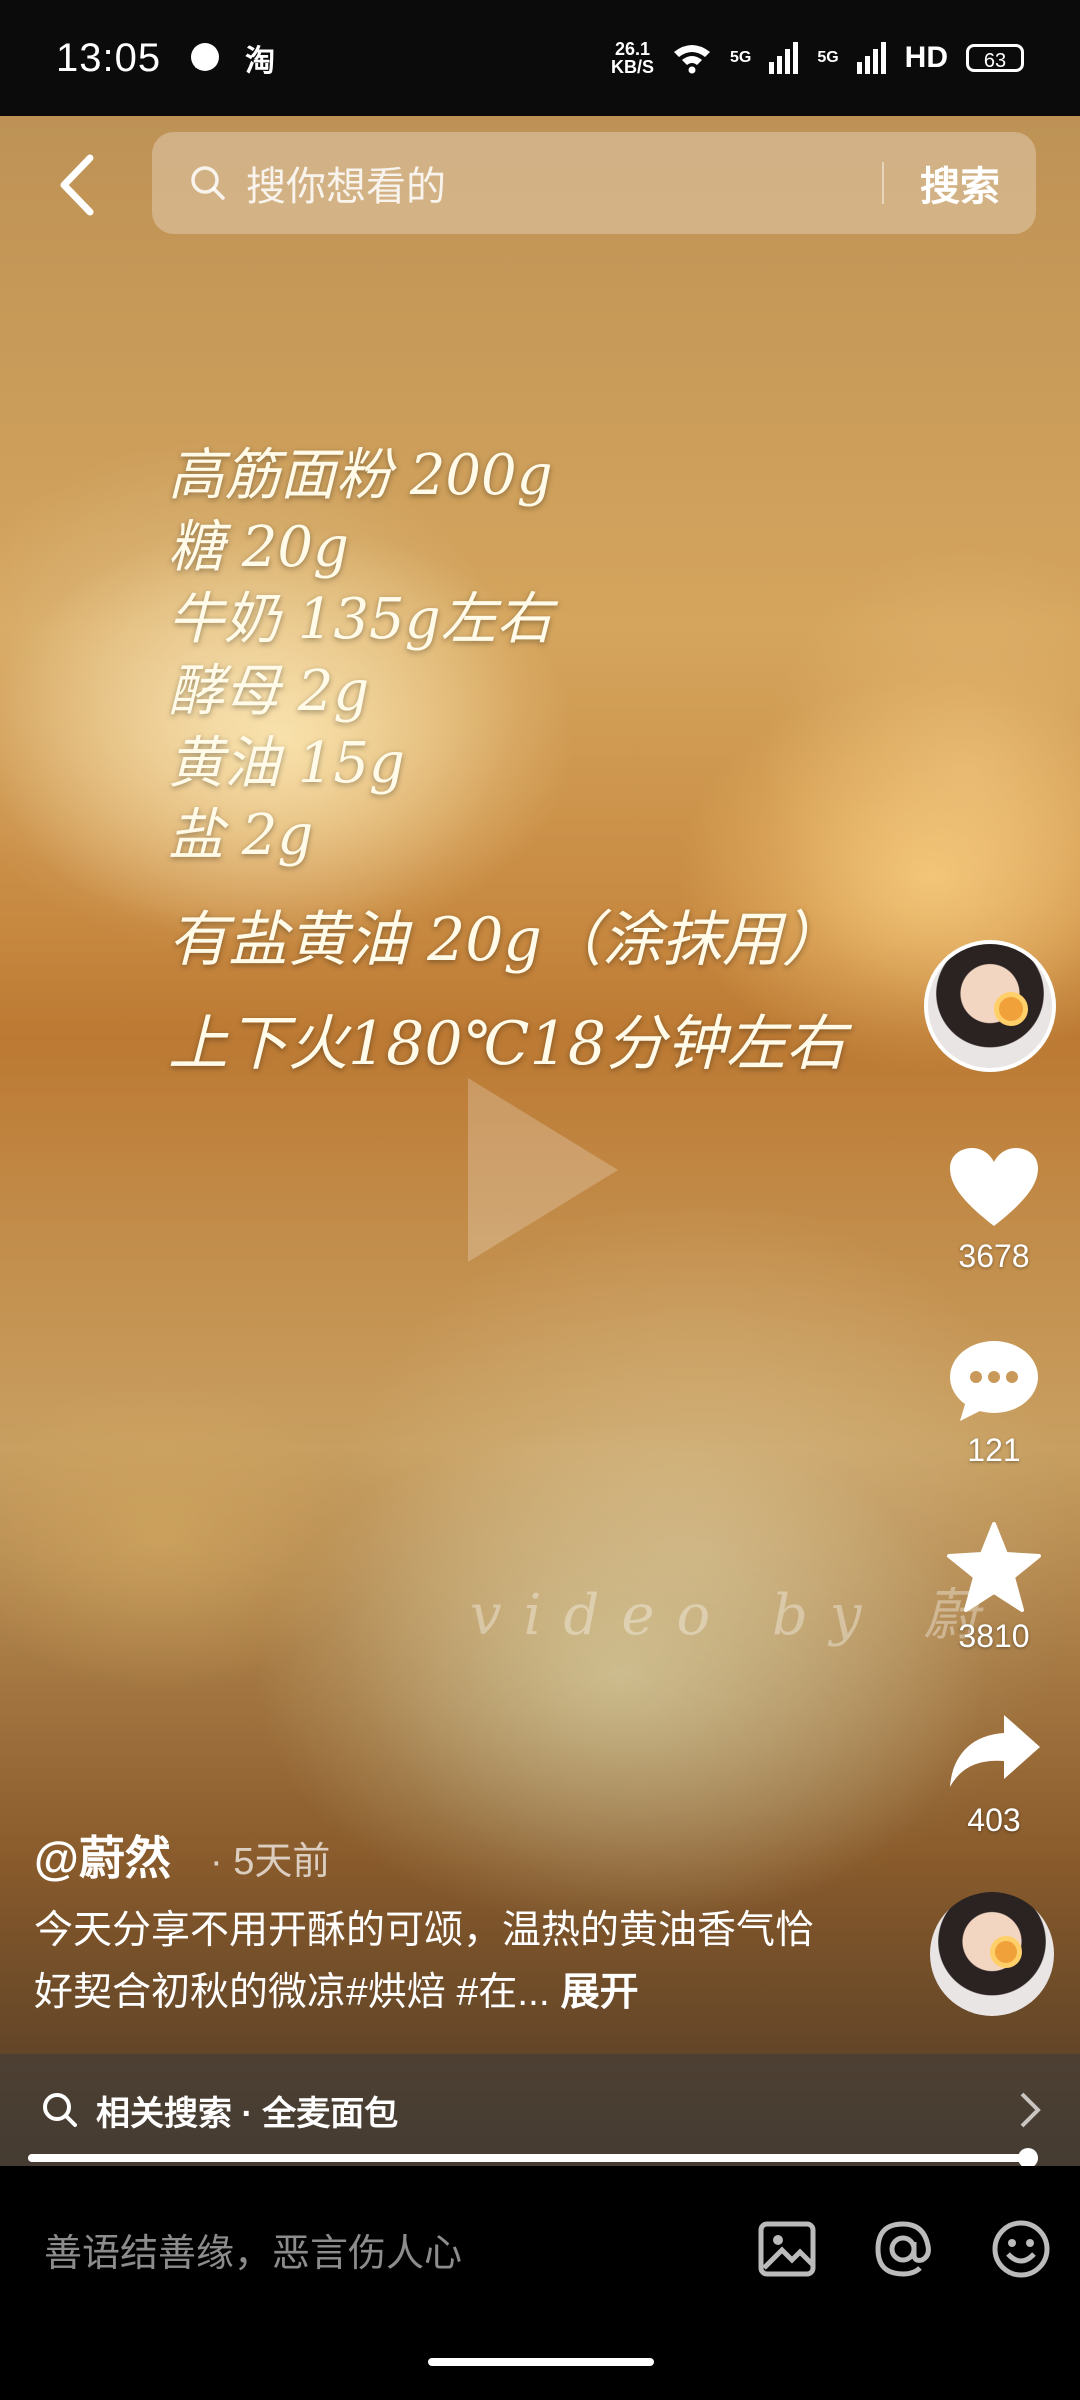  Describe the element at coordinates (360, 475) in the screenshot. I see `recipe-line: 高筋面粉 200g` at that location.